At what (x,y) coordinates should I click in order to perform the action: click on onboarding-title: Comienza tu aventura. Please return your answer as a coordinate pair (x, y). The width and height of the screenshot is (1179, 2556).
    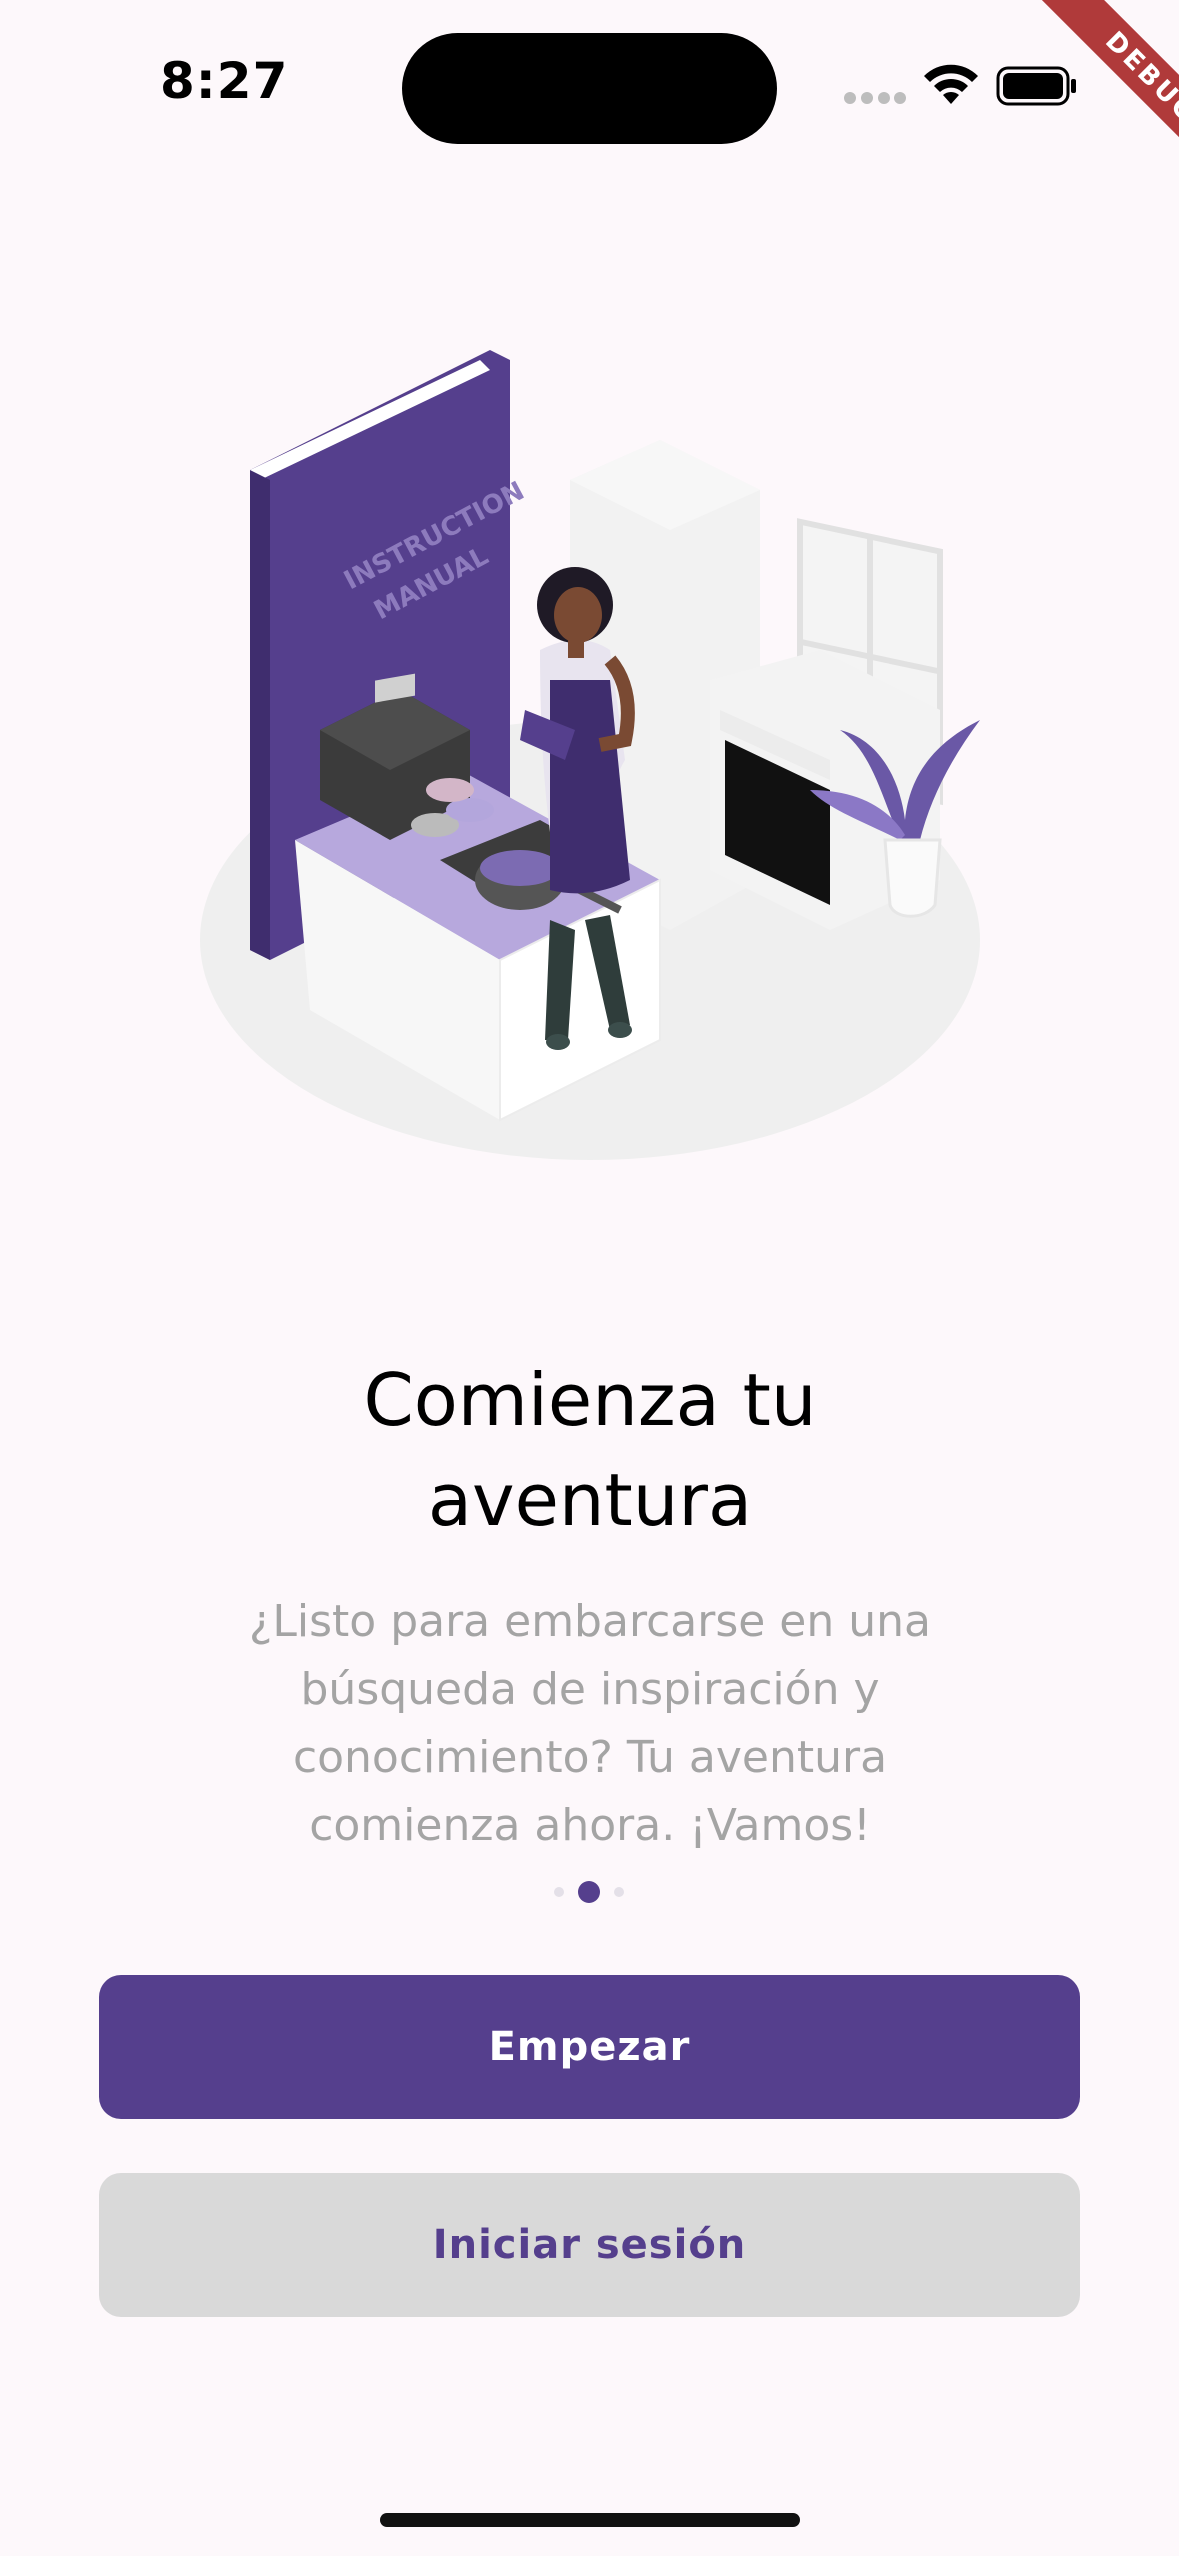
    Looking at the image, I should click on (590, 1450).